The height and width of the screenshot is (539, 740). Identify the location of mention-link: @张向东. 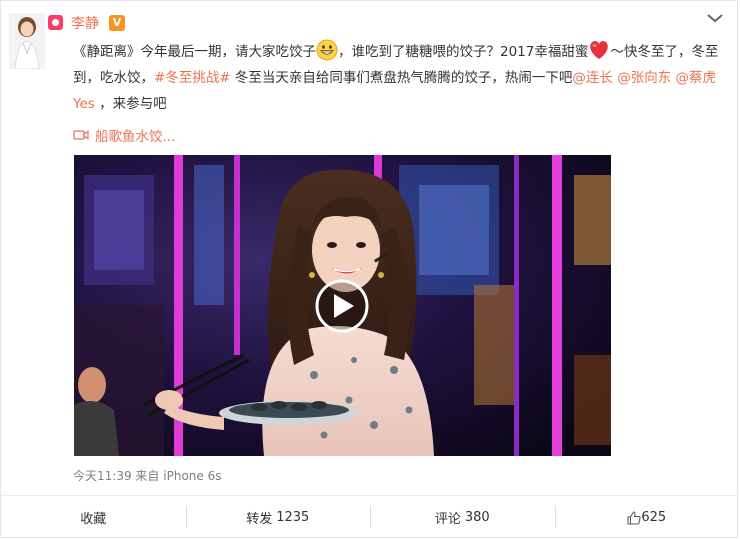
(644, 78).